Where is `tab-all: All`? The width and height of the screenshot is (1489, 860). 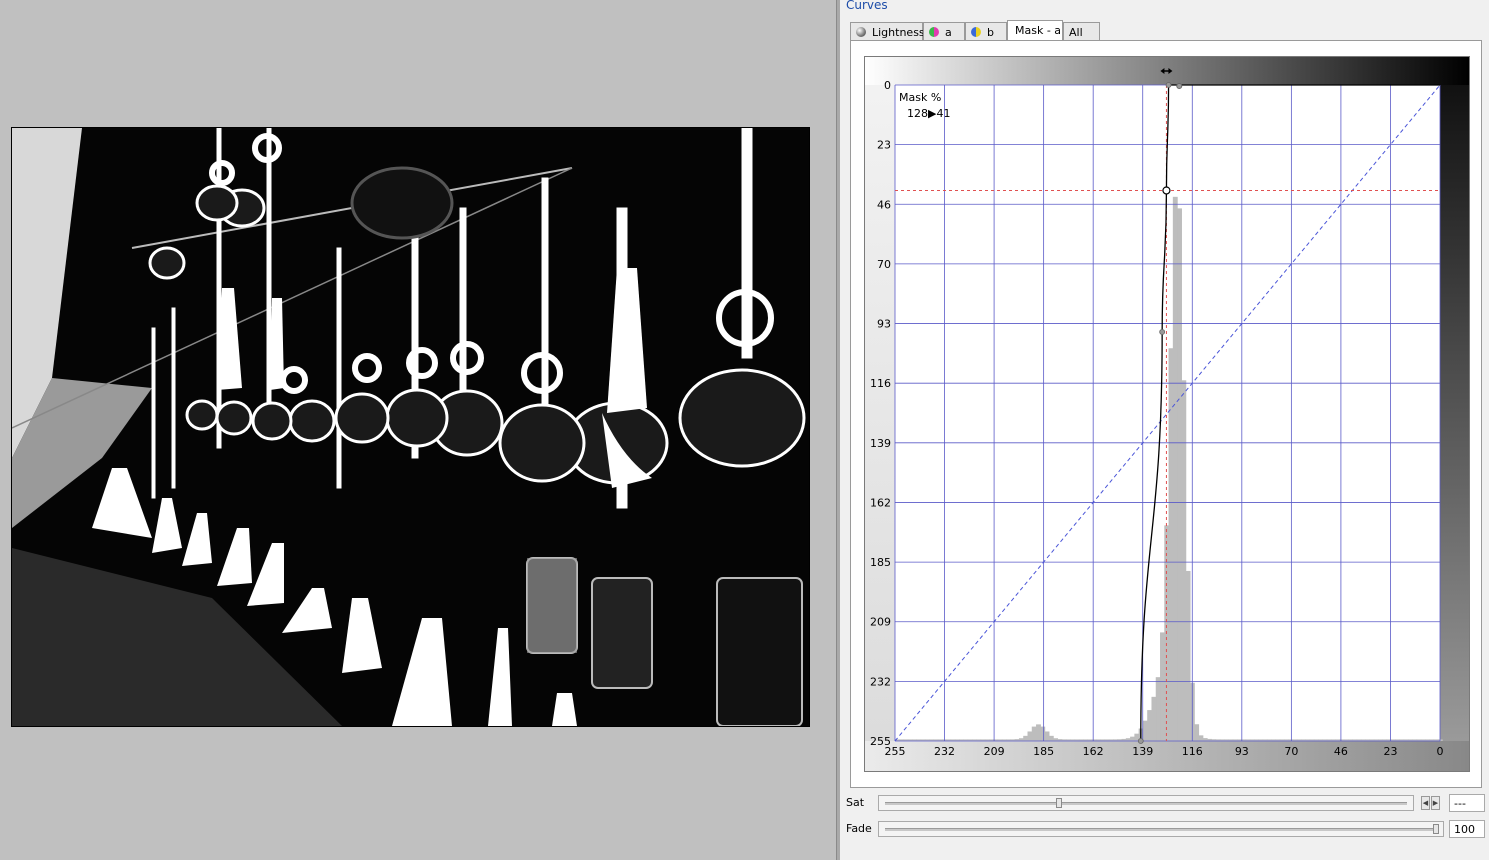
tab-all: All is located at coordinates (1081, 31).